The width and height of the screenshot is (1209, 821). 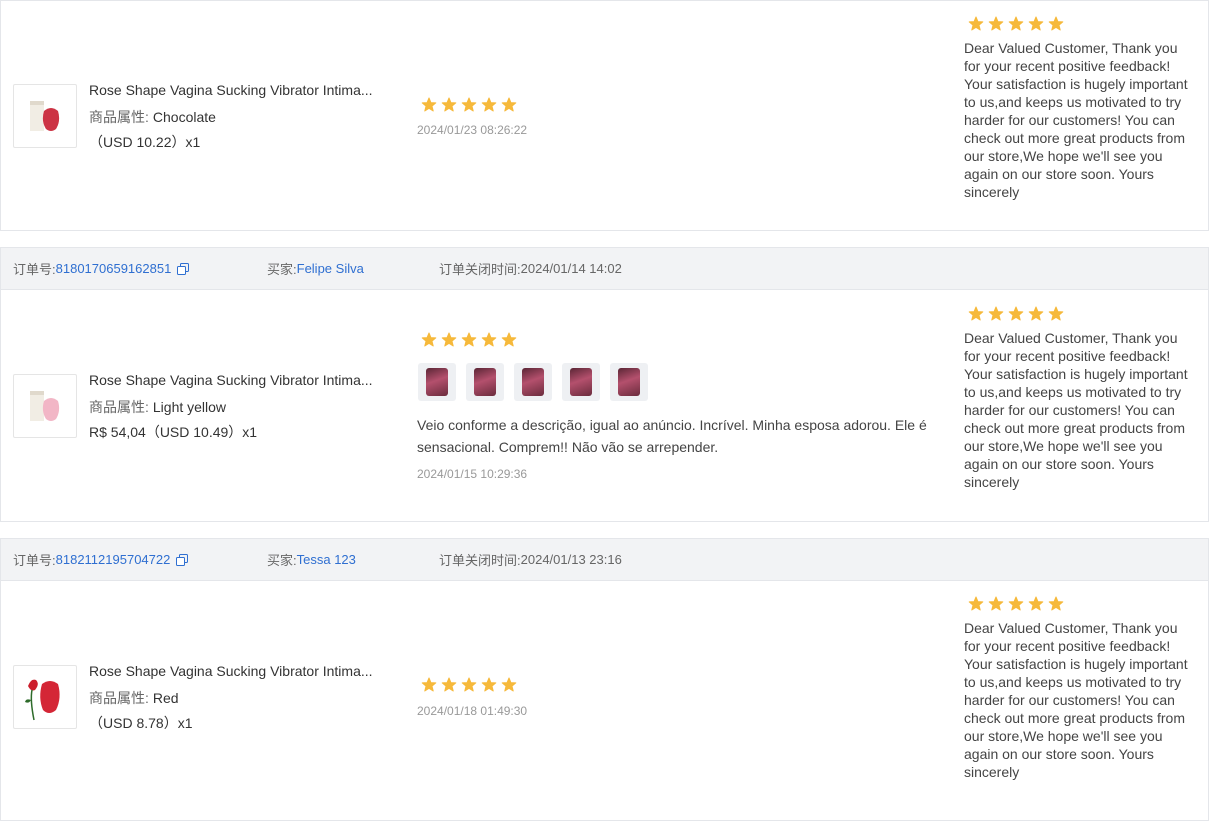 What do you see at coordinates (472, 711) in the screenshot?
I see `review-date: 2024/01/18 01:49:30` at bounding box center [472, 711].